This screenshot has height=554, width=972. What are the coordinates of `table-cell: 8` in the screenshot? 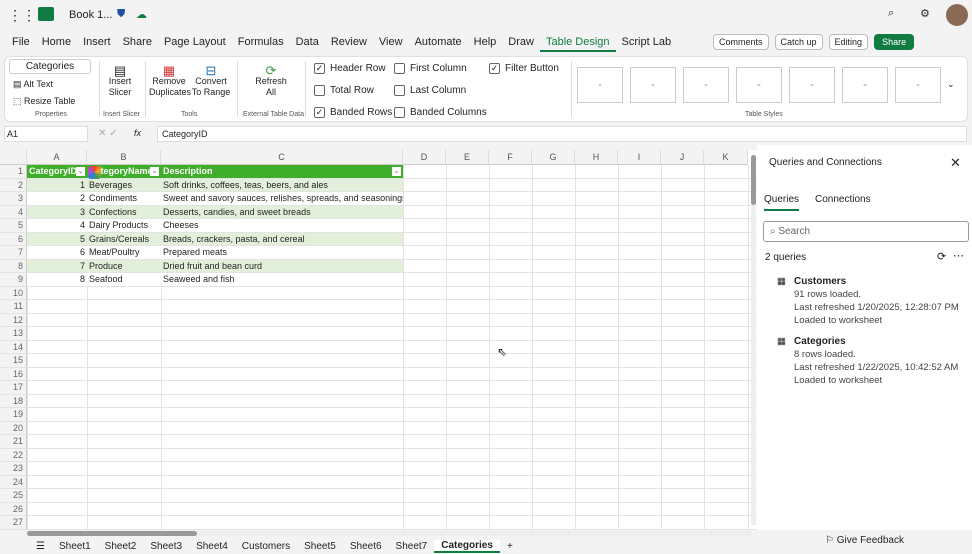 It's located at (57, 279).